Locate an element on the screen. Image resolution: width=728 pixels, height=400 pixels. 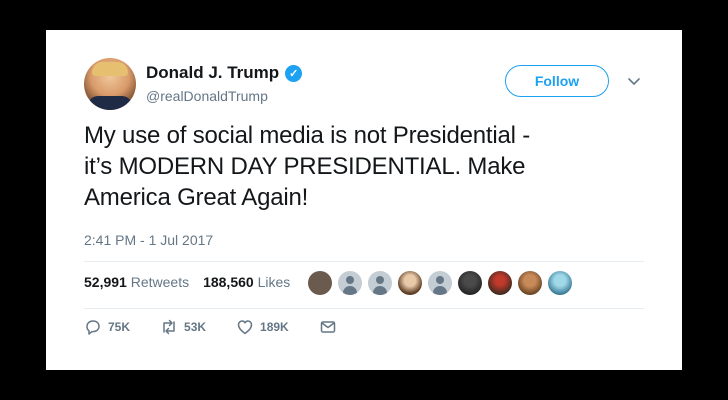
retweets-stat: 52,991 Retweets is located at coordinates (136, 282).